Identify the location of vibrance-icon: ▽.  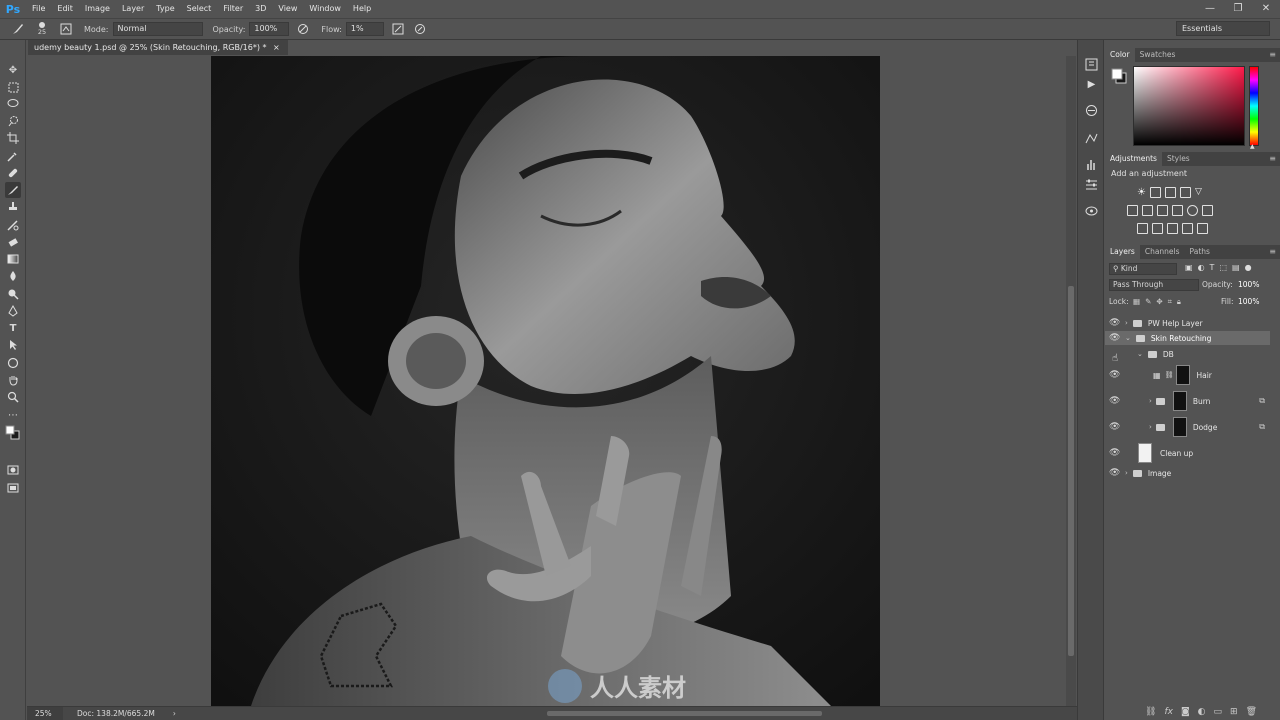
(1198, 192).